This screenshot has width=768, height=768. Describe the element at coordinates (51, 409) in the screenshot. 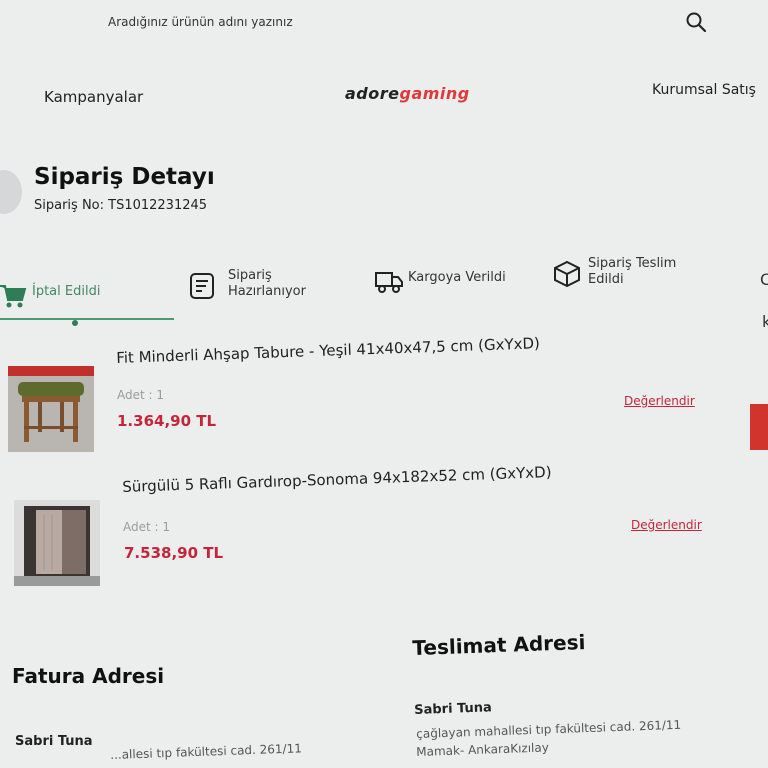

I see `product-image-stool` at that location.